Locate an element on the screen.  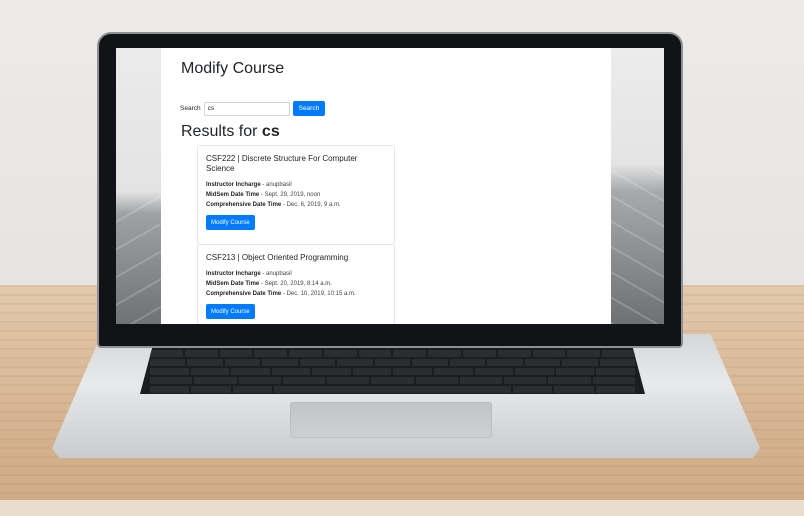
trackpad is located at coordinates (391, 420).